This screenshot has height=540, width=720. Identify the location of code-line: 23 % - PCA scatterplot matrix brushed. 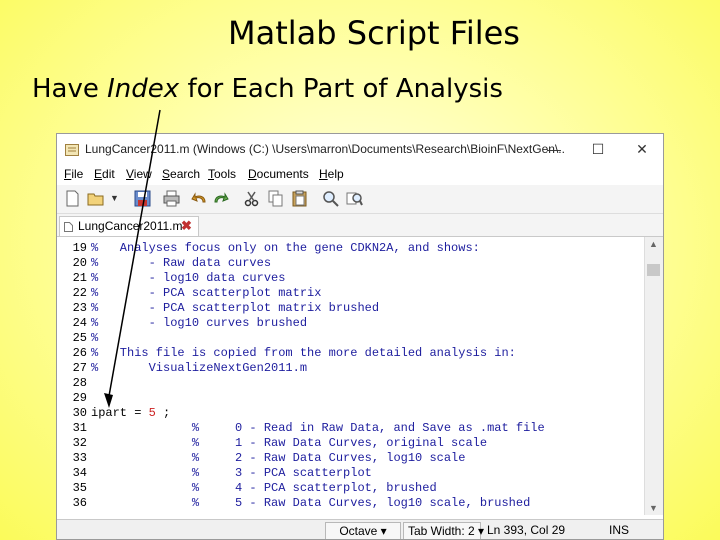
(350, 308).